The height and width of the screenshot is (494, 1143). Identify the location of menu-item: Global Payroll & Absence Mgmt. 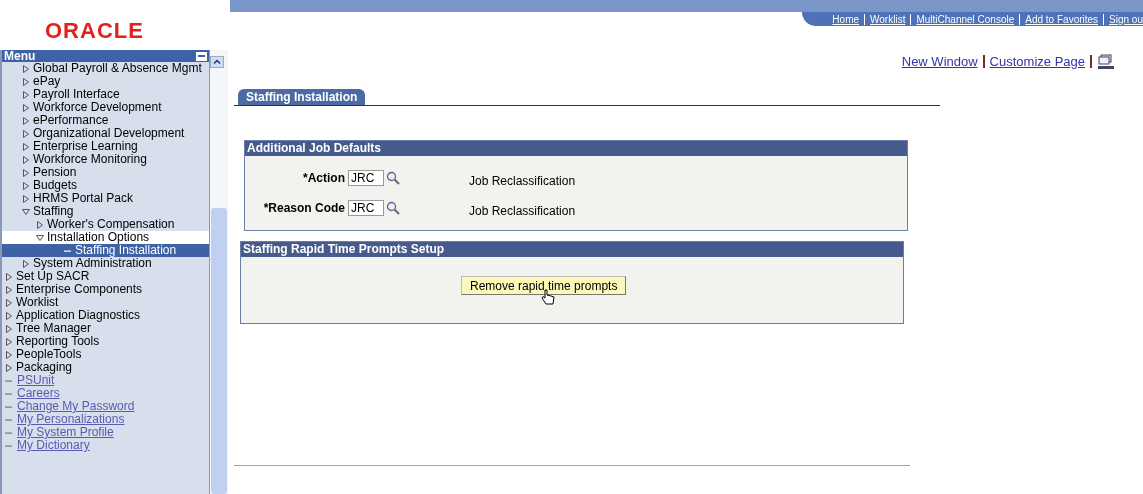
(105, 68).